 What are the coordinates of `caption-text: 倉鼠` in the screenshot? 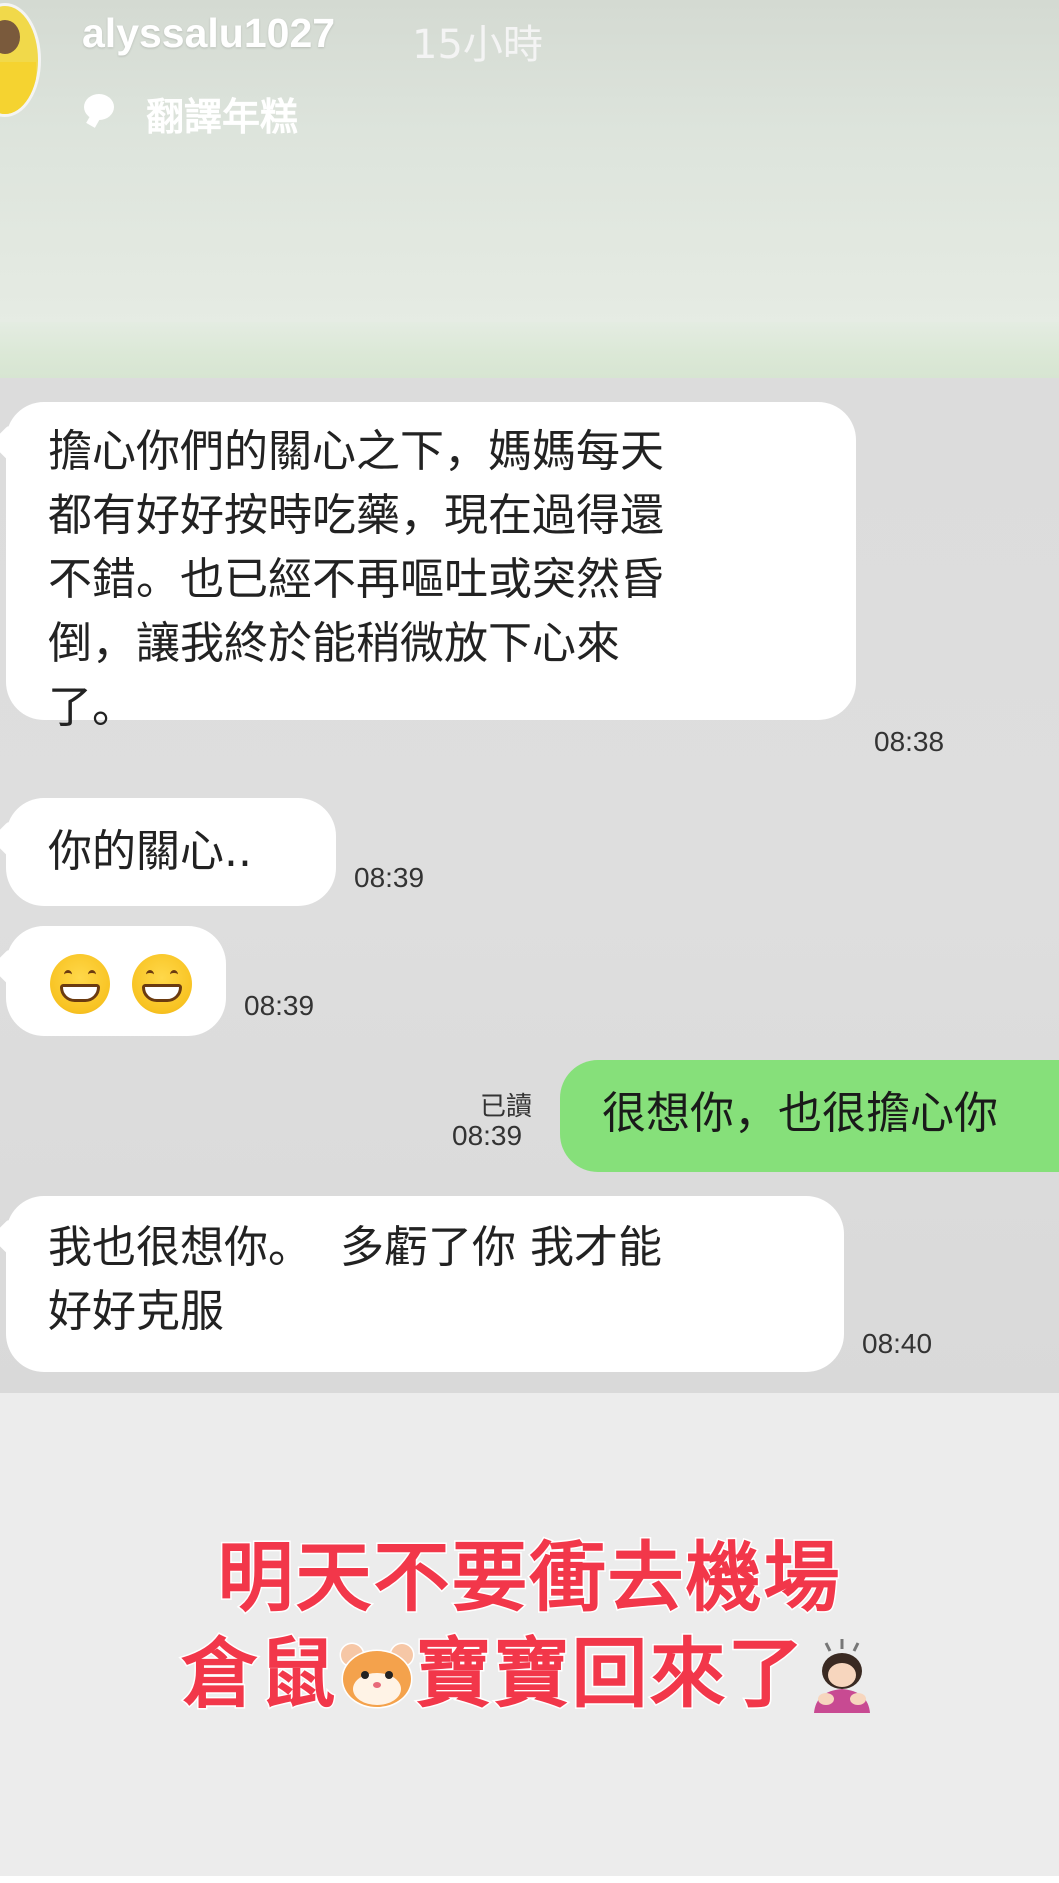 It's located at (259, 1674).